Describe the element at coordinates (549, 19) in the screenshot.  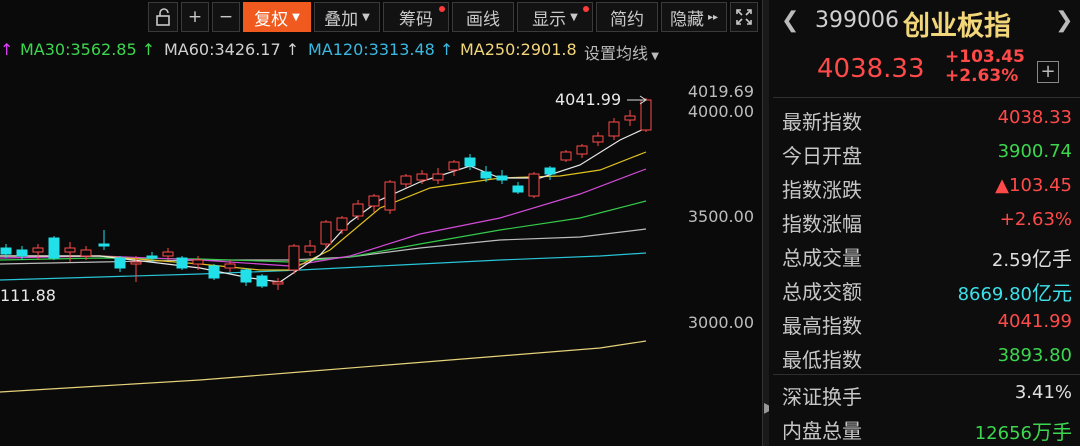
I see `display-label: 显示` at that location.